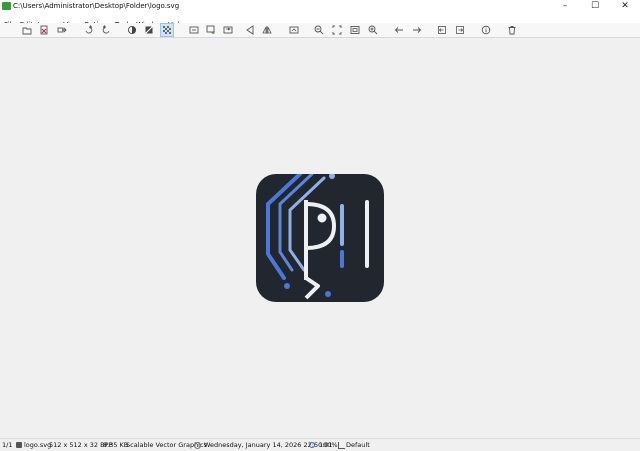  I want to click on actual-size-button, so click(355, 30).